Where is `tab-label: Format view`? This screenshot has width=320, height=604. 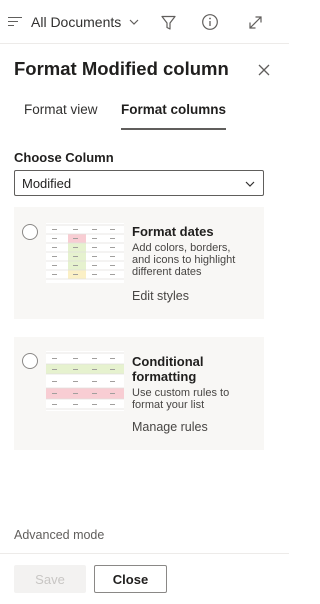 tab-label: Format view is located at coordinates (61, 109).